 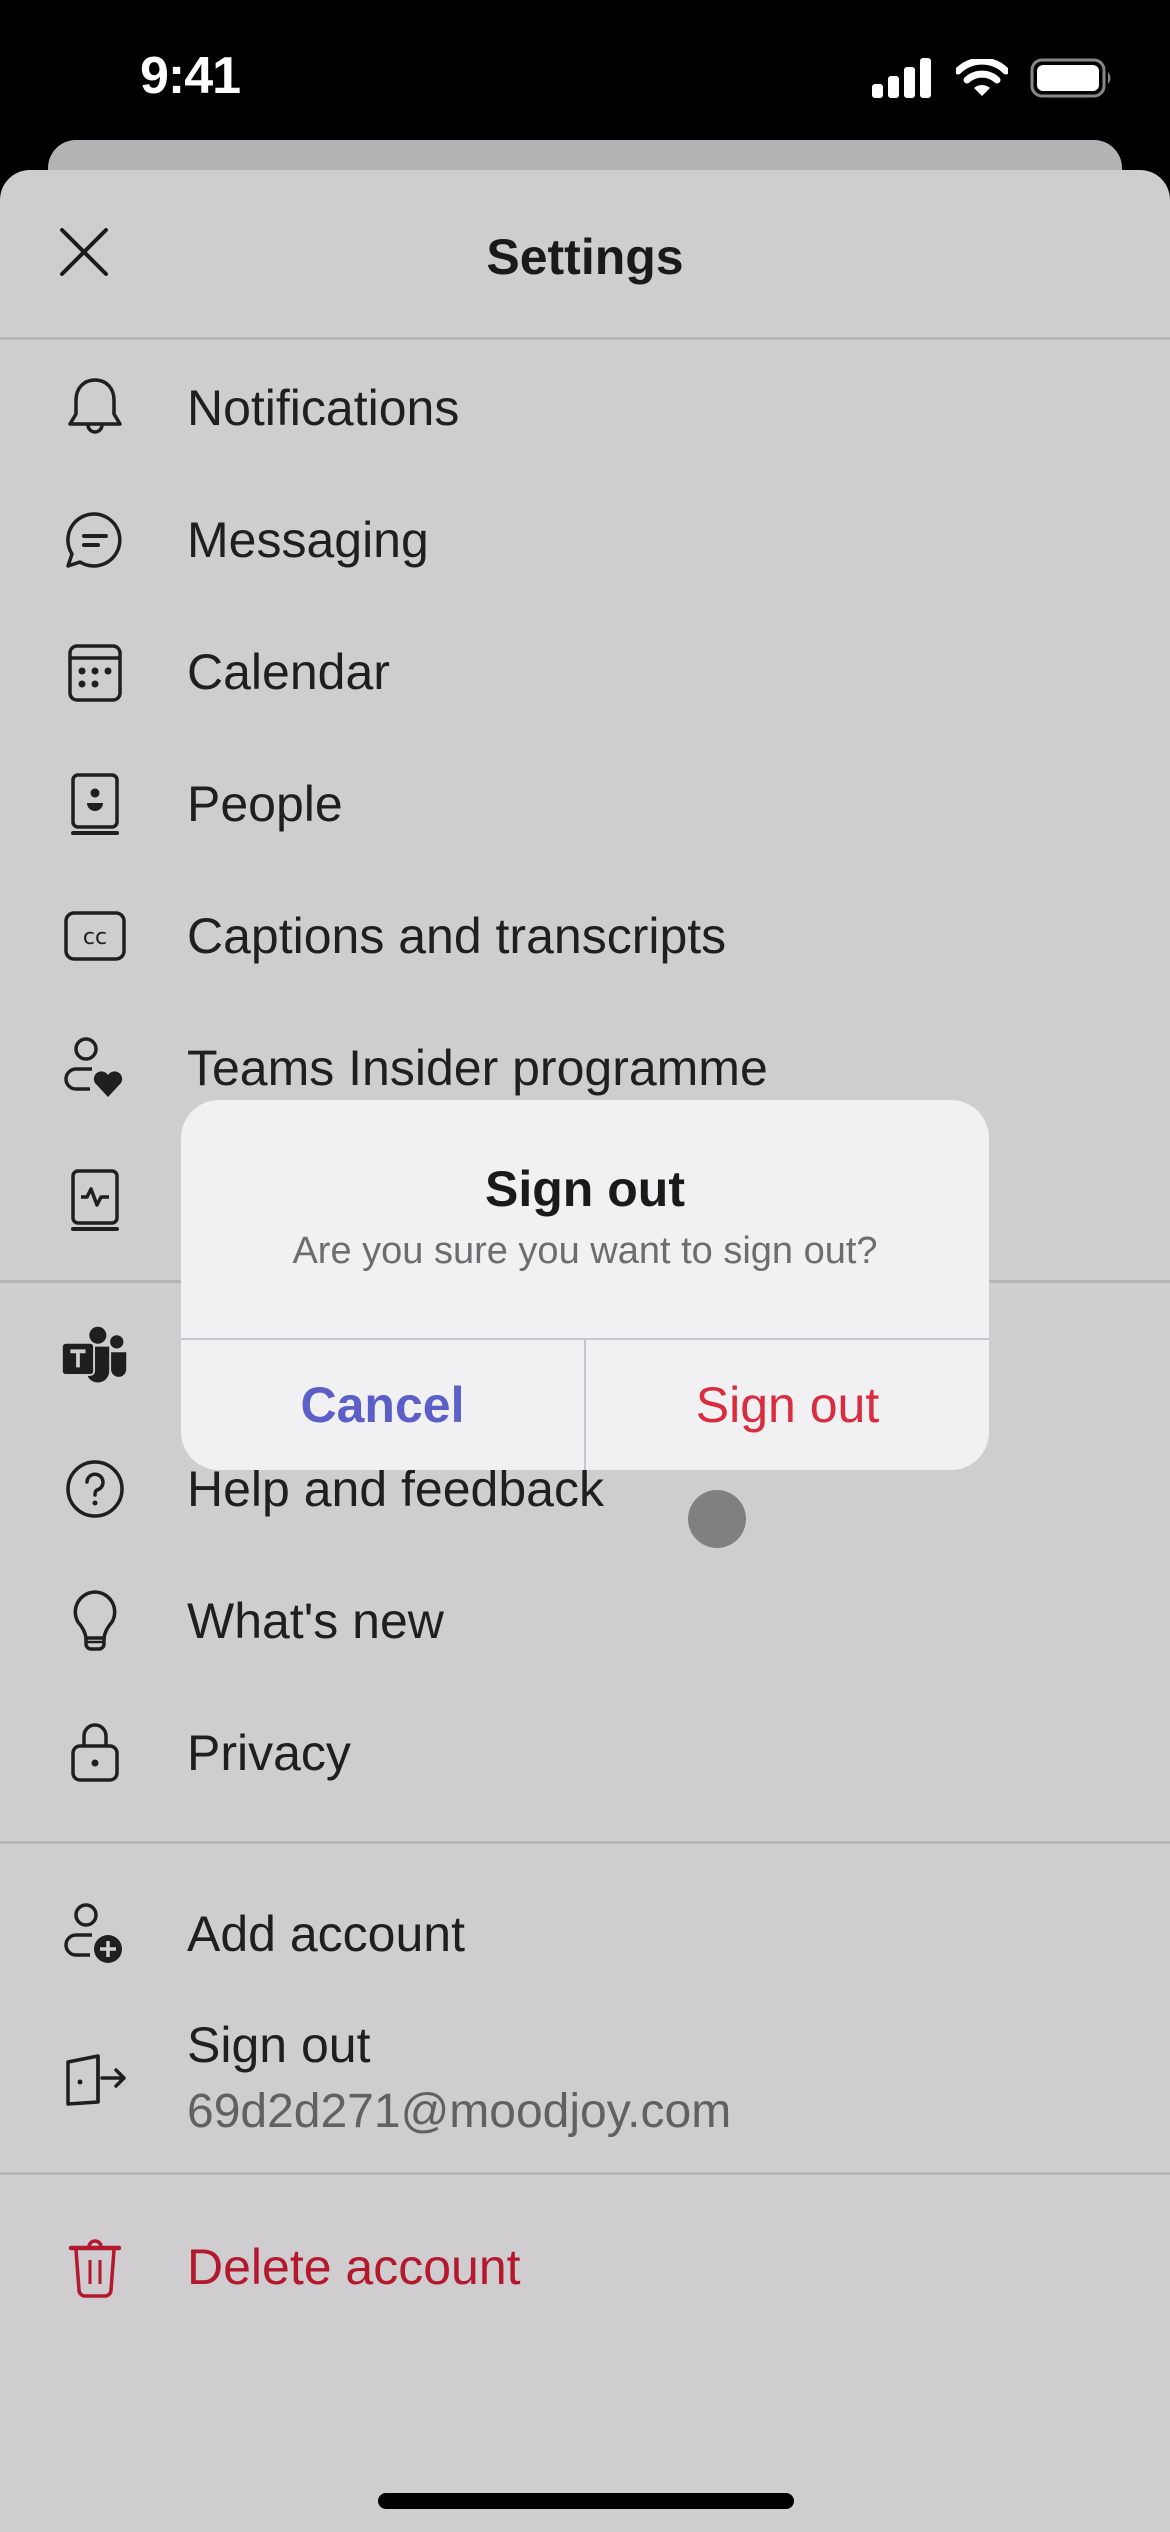 I want to click on settings-item-add-account: Add account, so click(x=585, y=1934).